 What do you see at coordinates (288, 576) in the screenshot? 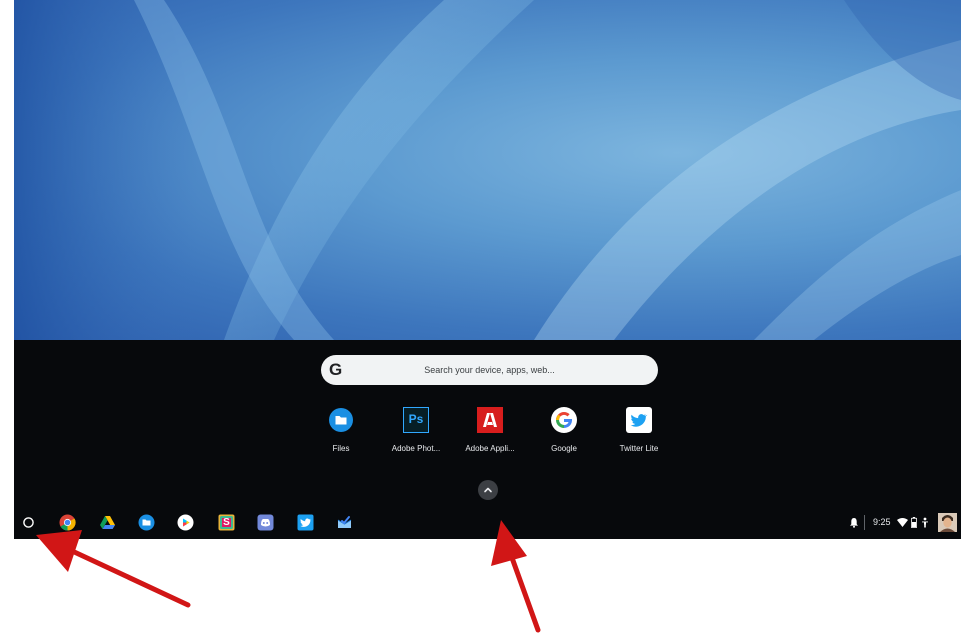
I see `annotation-arrows` at bounding box center [288, 576].